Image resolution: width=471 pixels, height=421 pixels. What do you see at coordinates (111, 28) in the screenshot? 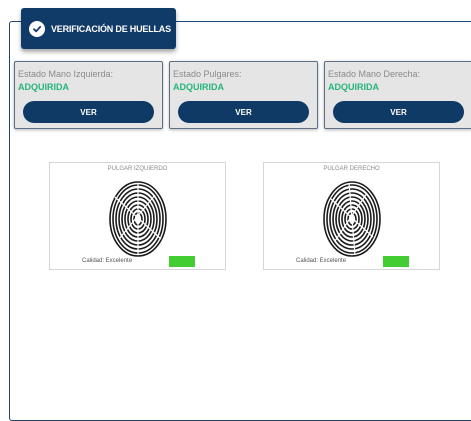
I see `panel-title: VERIFICACIÓN DE HUELLAS` at bounding box center [111, 28].